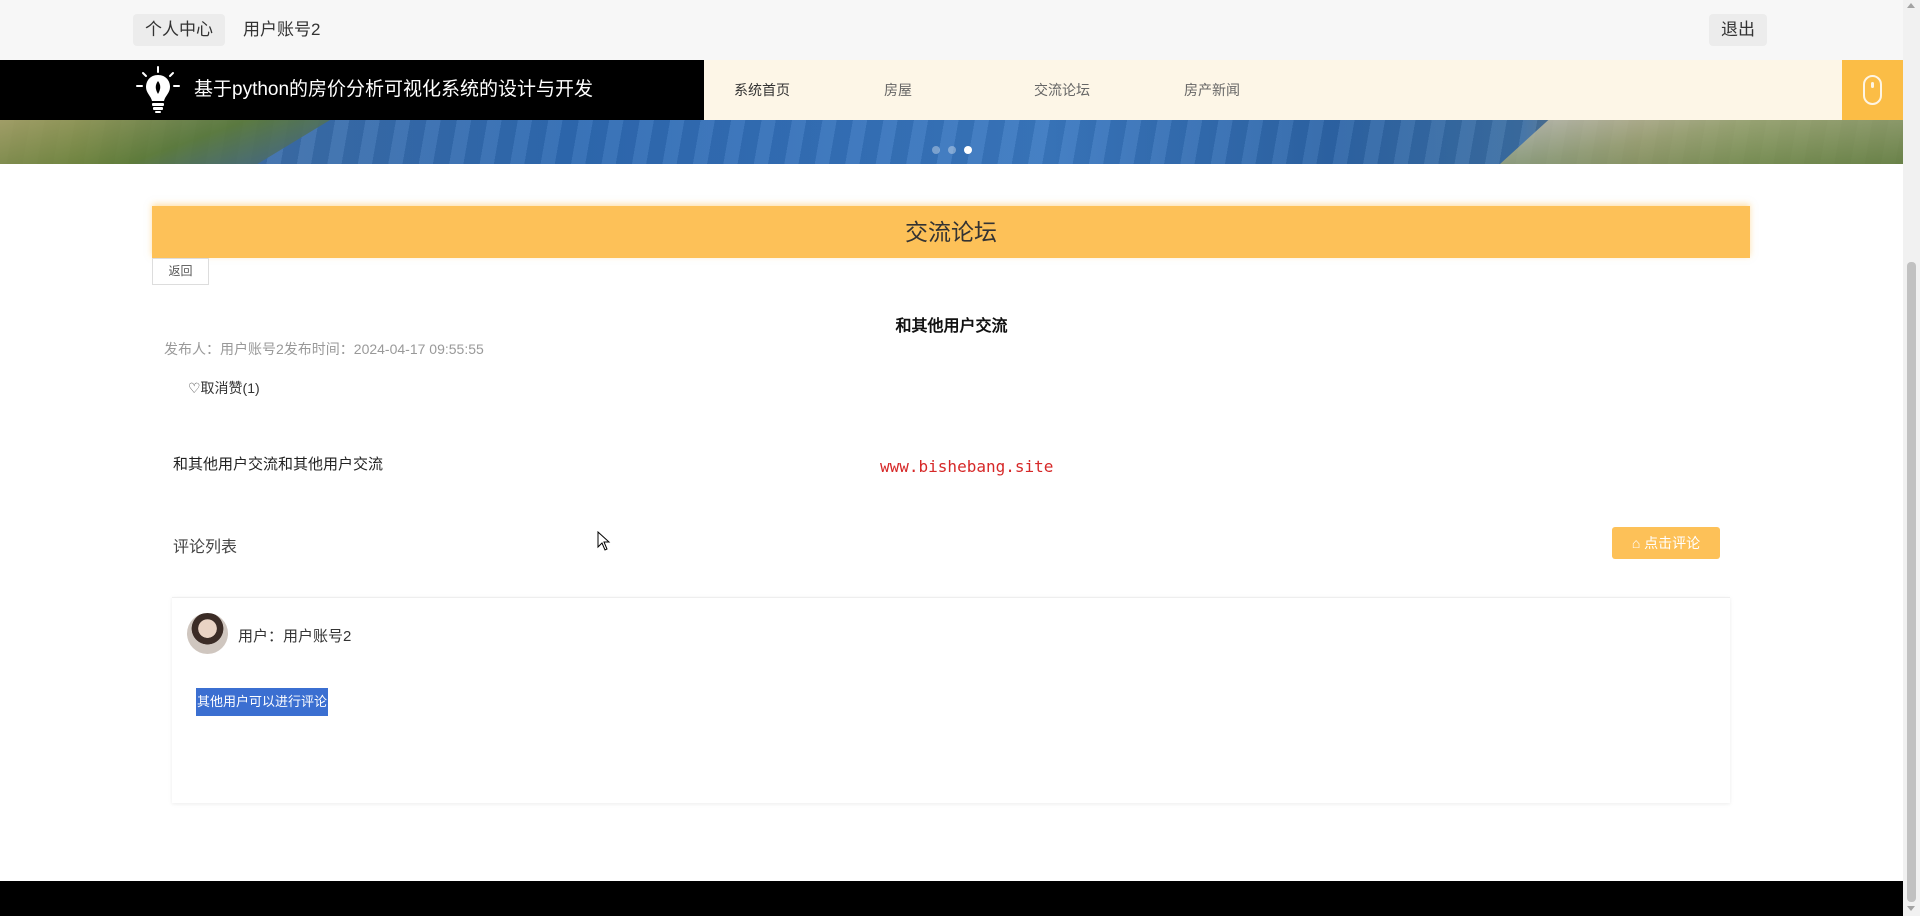 This screenshot has height=916, width=1920. What do you see at coordinates (1911, 908) in the screenshot?
I see `scroll-down-icon` at bounding box center [1911, 908].